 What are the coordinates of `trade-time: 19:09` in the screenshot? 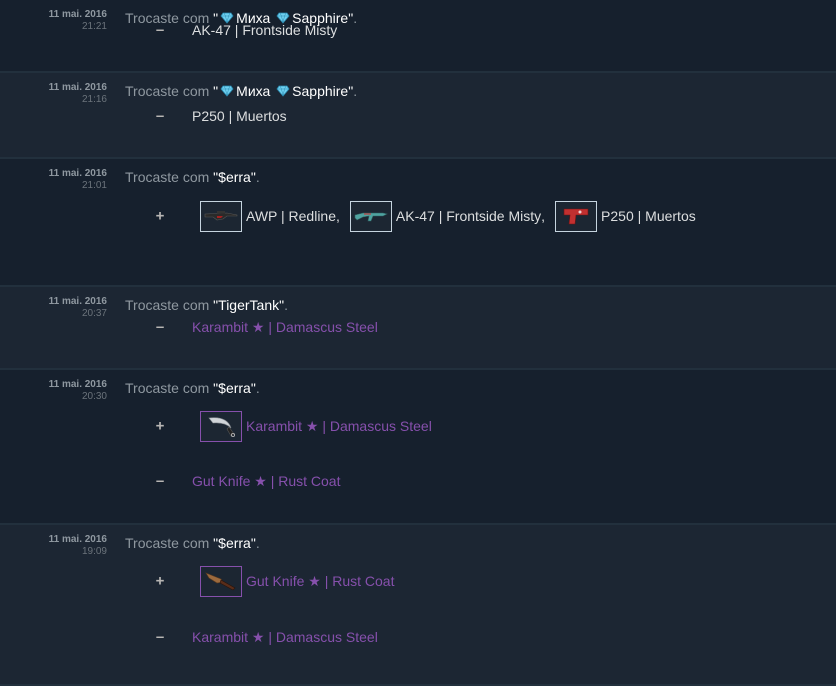 It's located at (94, 551).